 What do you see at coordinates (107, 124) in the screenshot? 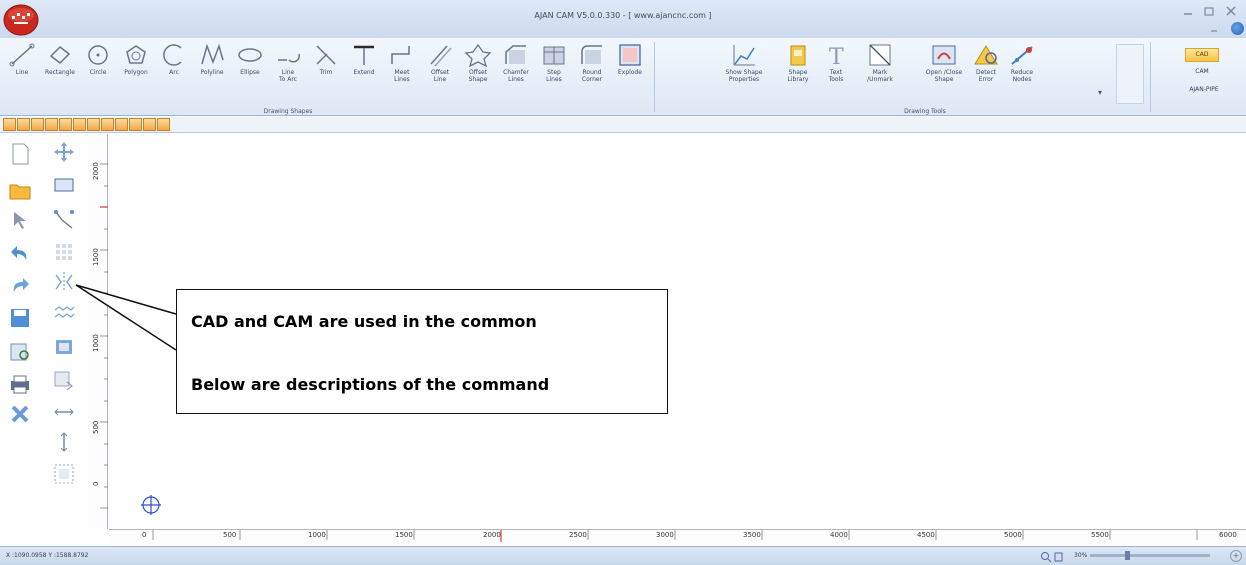
I see `snap-nearest-icon` at bounding box center [107, 124].